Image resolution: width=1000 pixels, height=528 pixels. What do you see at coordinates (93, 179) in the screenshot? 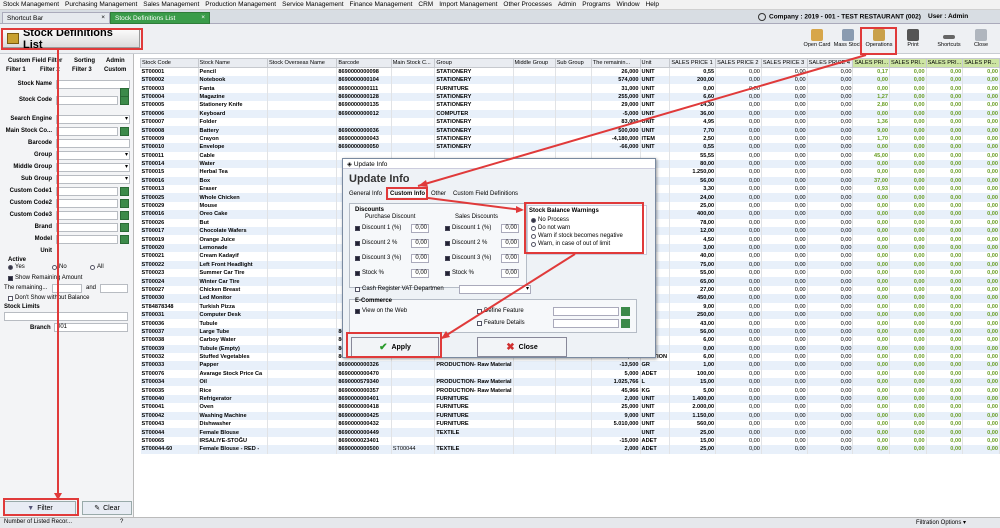
I see `sub-group-select` at bounding box center [93, 179].